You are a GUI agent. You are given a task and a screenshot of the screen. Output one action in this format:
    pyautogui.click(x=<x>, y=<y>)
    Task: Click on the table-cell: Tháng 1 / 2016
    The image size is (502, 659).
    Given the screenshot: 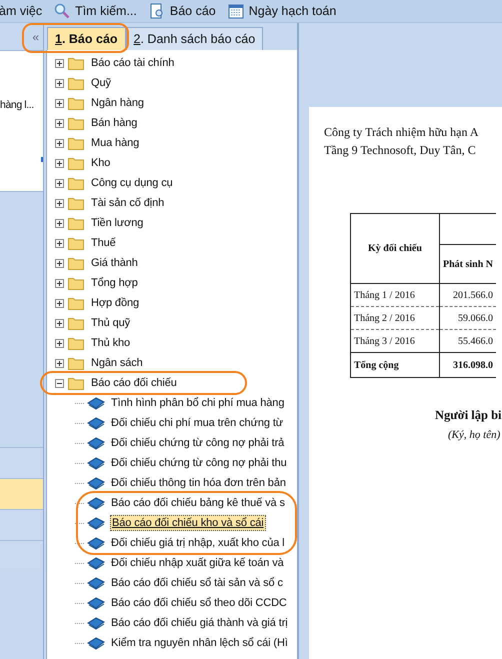 What is the action you would take?
    pyautogui.click(x=395, y=295)
    